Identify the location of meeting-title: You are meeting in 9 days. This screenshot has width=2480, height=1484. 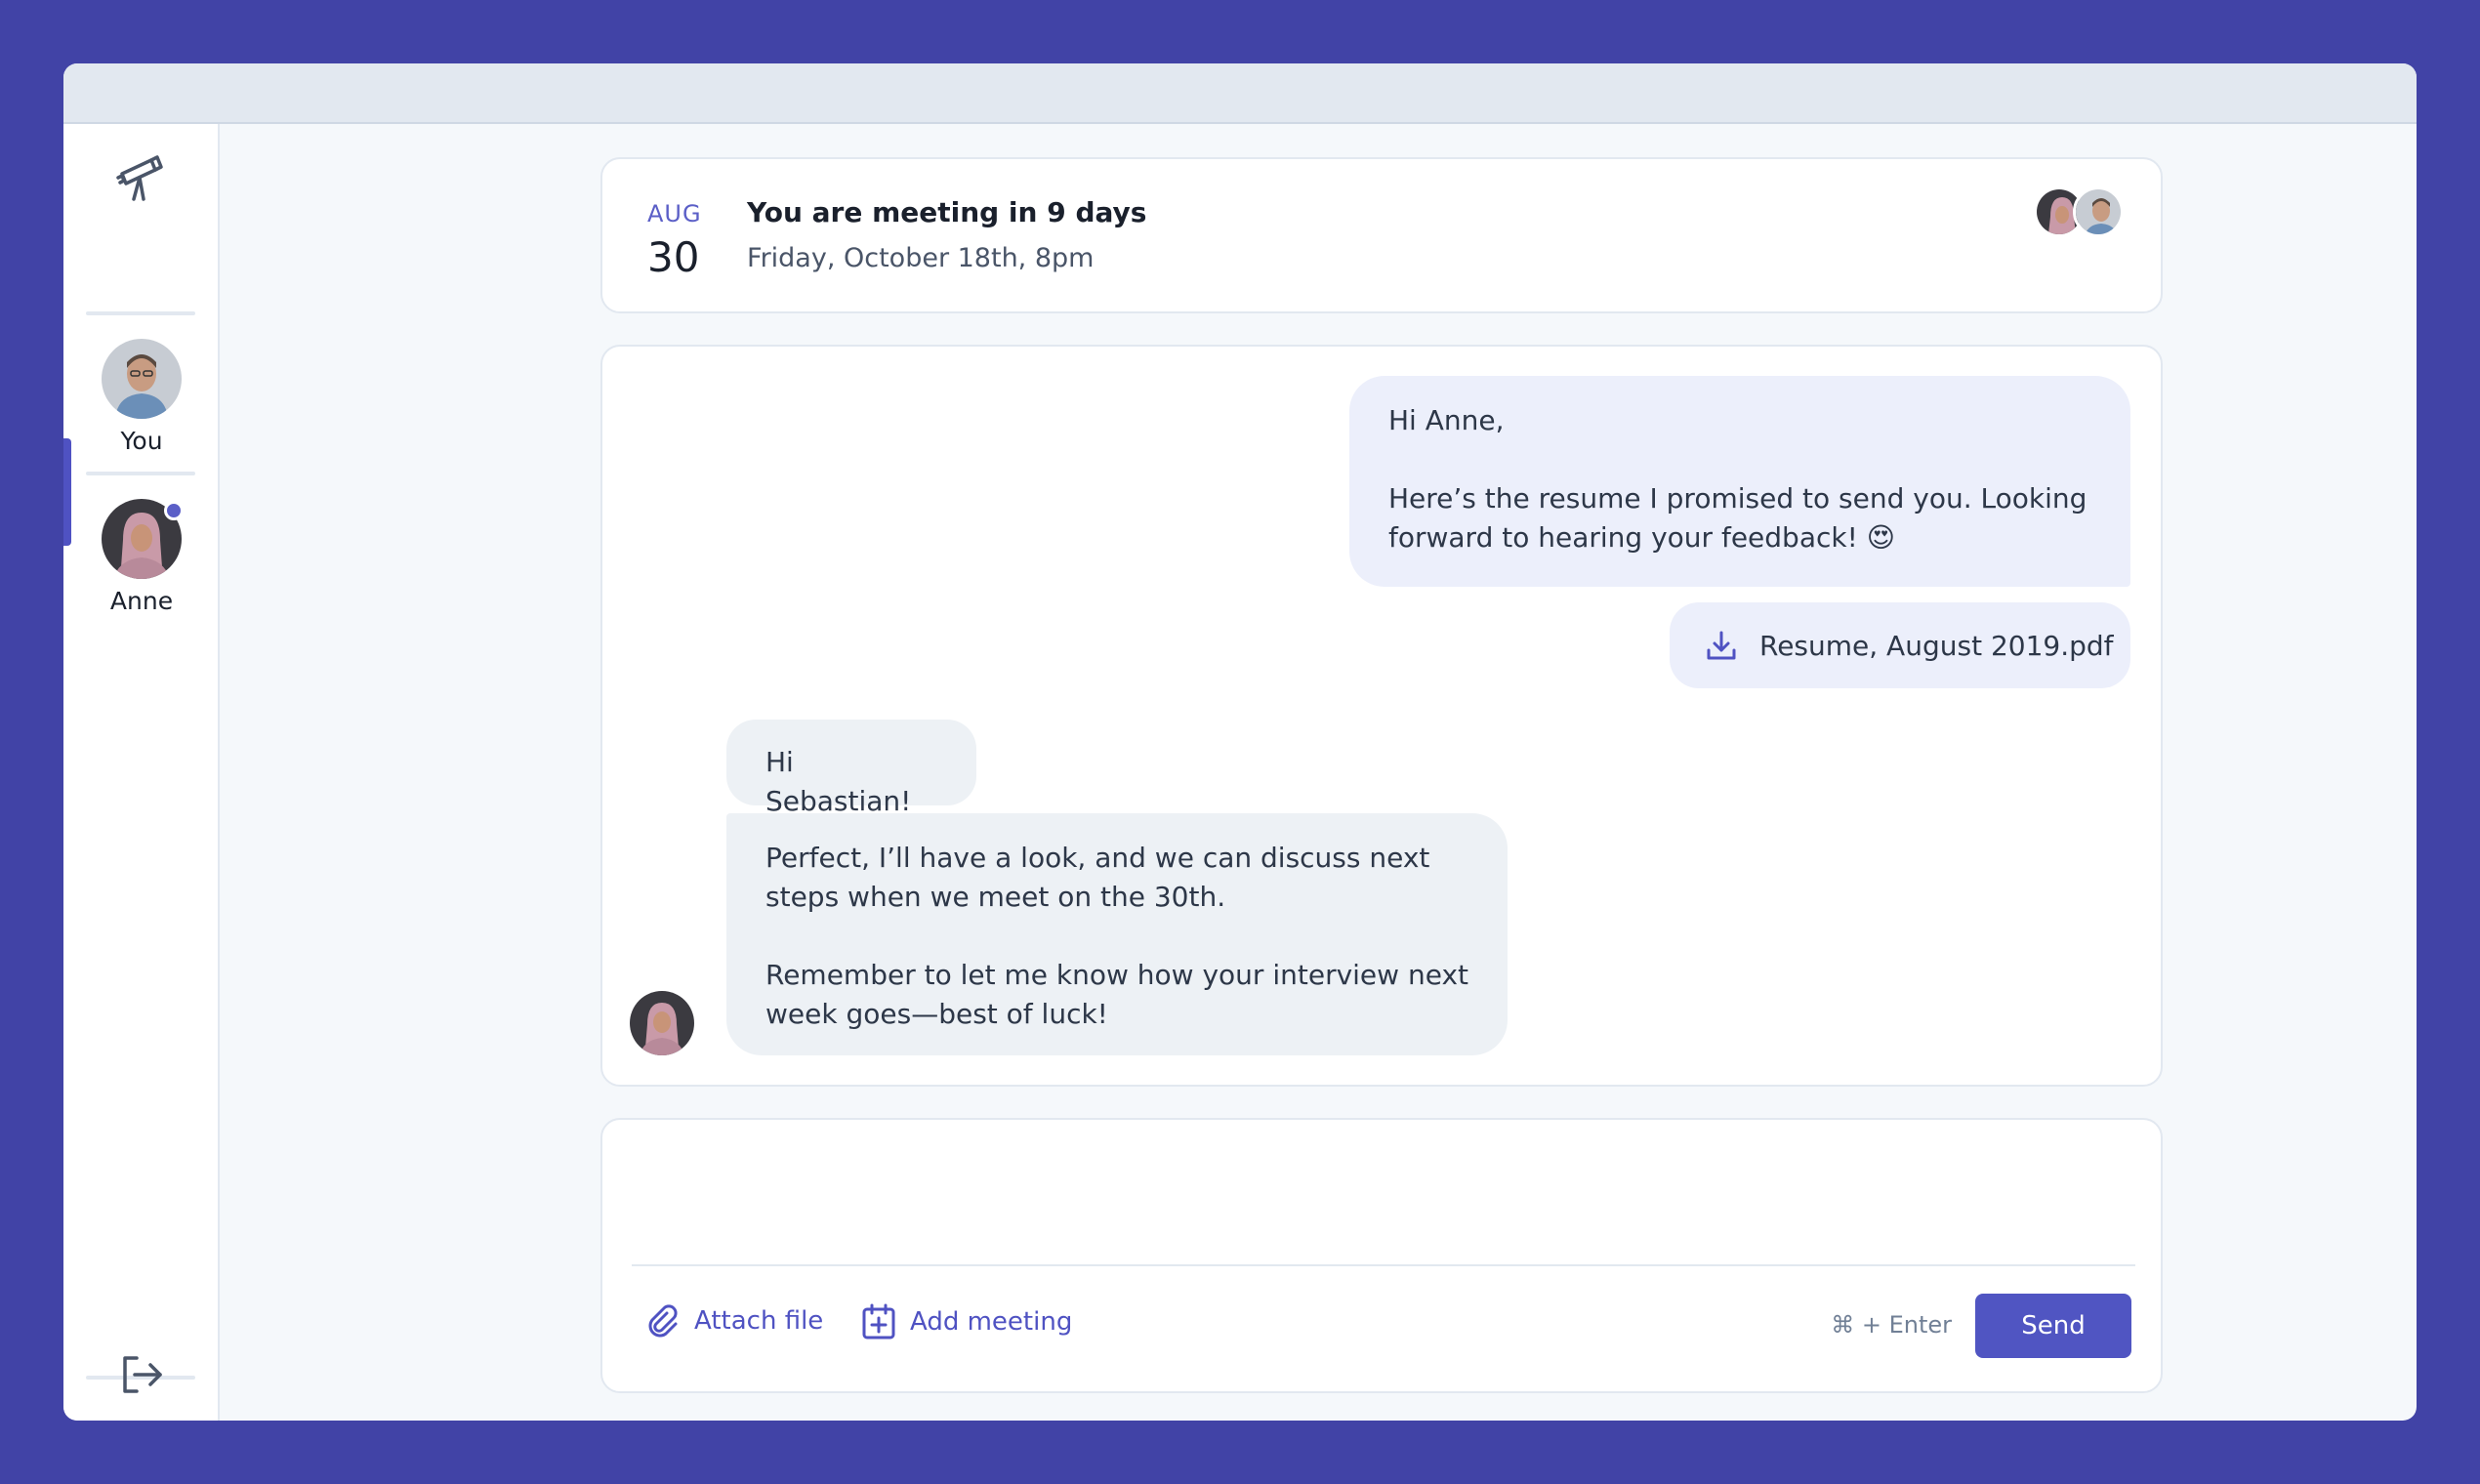
(947, 212).